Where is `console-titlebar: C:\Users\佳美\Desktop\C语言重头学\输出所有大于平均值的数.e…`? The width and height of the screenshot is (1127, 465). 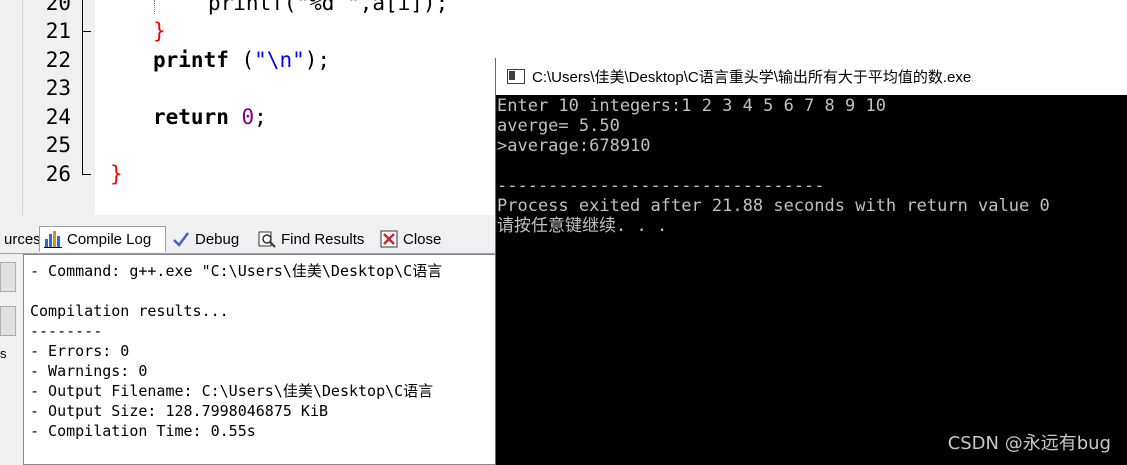 console-titlebar: C:\Users\佳美\Desktop\C语言重头学\输出所有大于平均值的数.e… is located at coordinates (811, 76).